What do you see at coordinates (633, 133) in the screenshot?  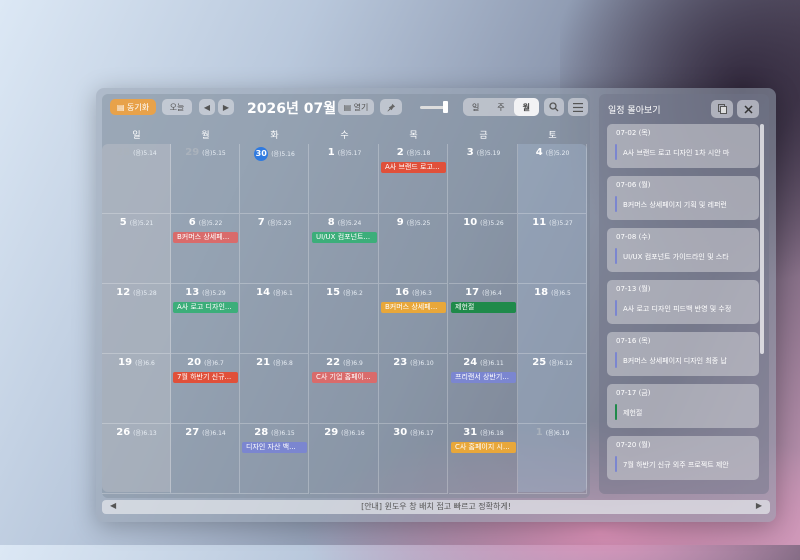 I see `schedule-date: 07-02 (목)` at bounding box center [633, 133].